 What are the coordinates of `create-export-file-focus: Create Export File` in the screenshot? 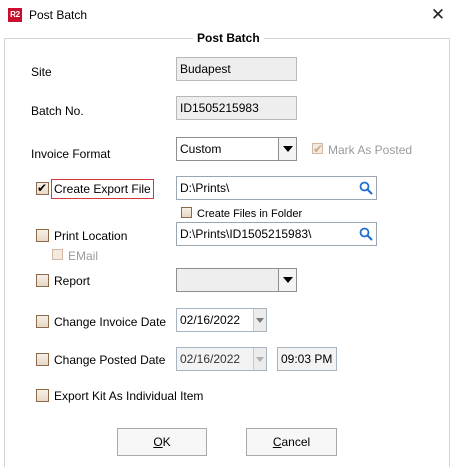 It's located at (102, 189).